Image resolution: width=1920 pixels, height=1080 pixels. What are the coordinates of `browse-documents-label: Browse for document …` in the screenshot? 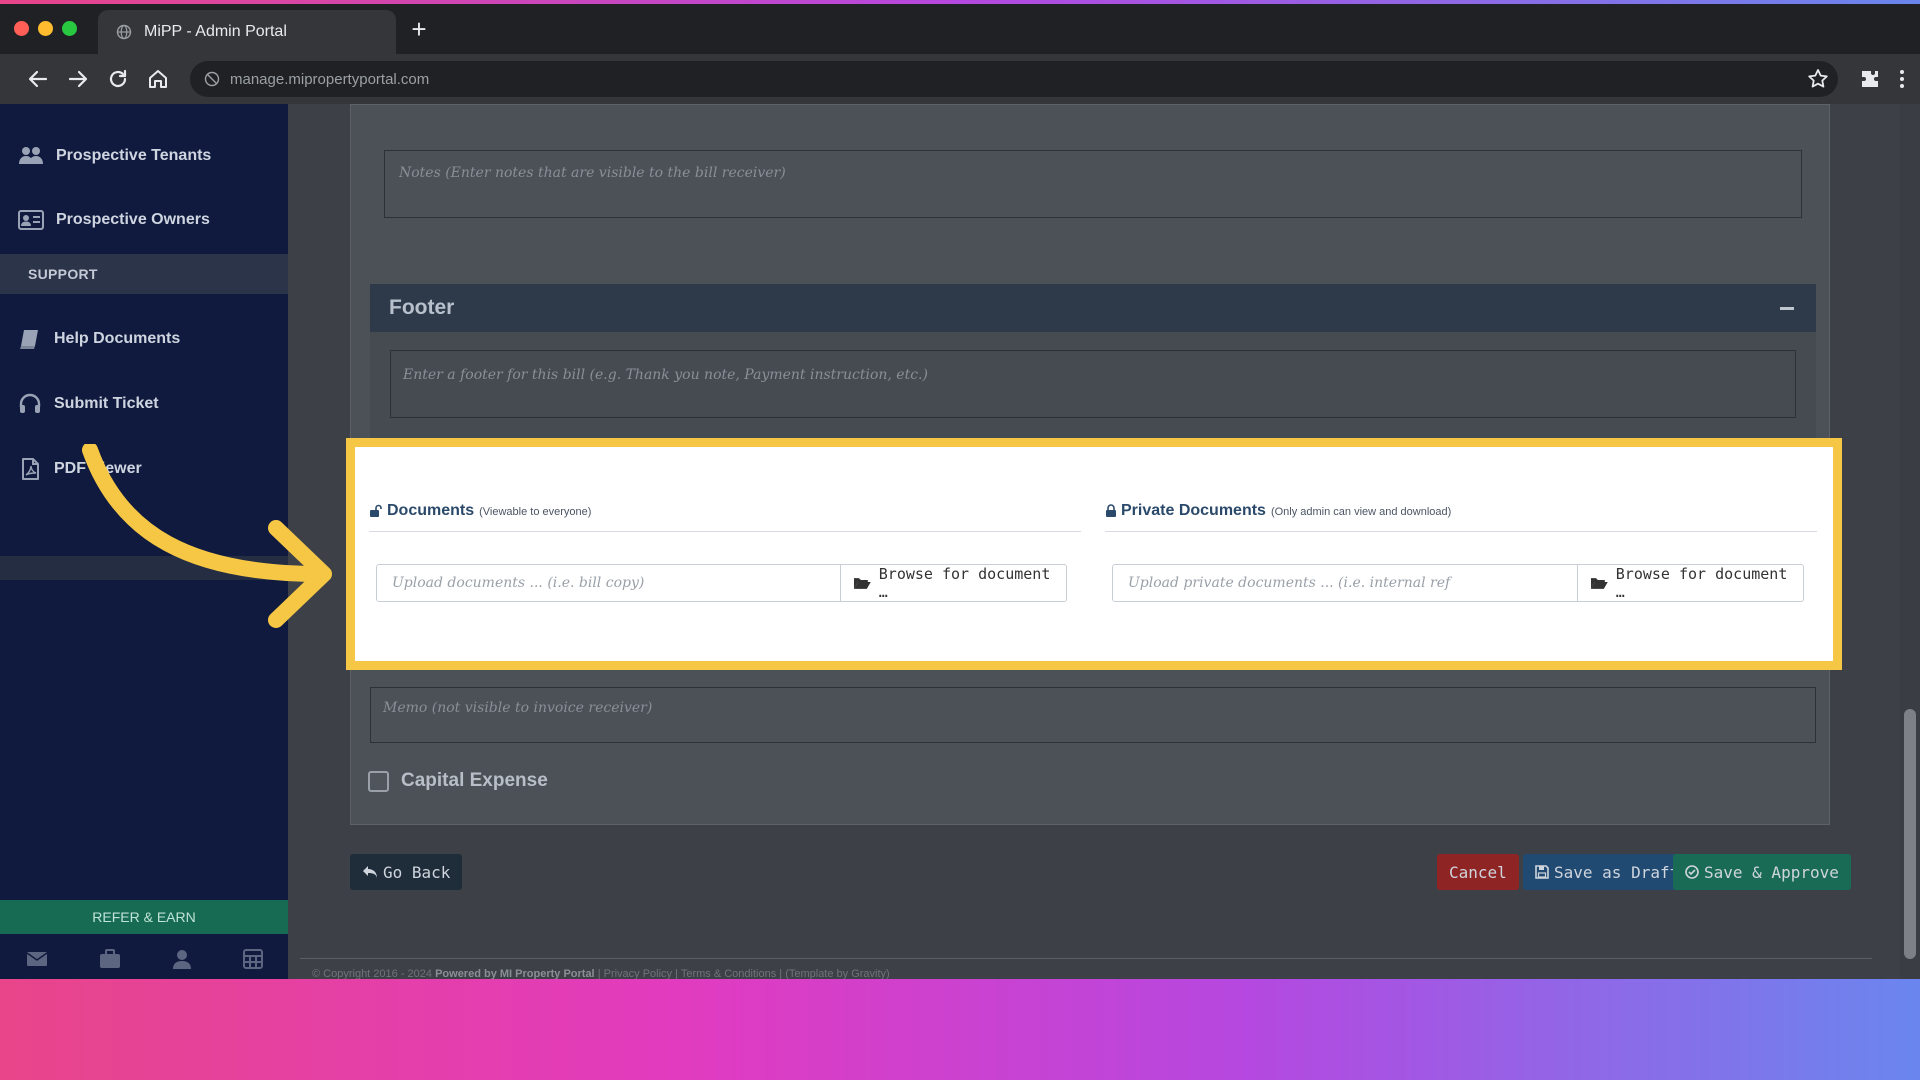 It's located at (964, 583).